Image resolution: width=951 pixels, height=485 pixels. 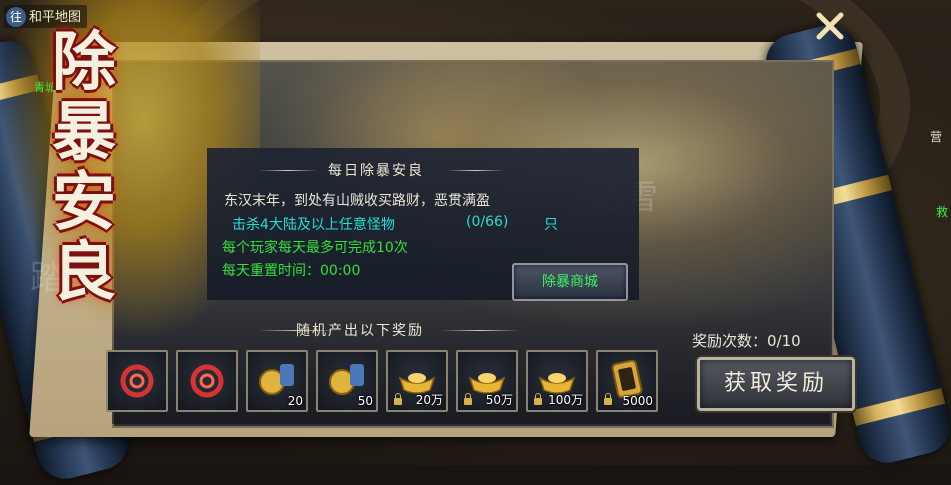 I want to click on map-badge-icon: 往, so click(x=16, y=17).